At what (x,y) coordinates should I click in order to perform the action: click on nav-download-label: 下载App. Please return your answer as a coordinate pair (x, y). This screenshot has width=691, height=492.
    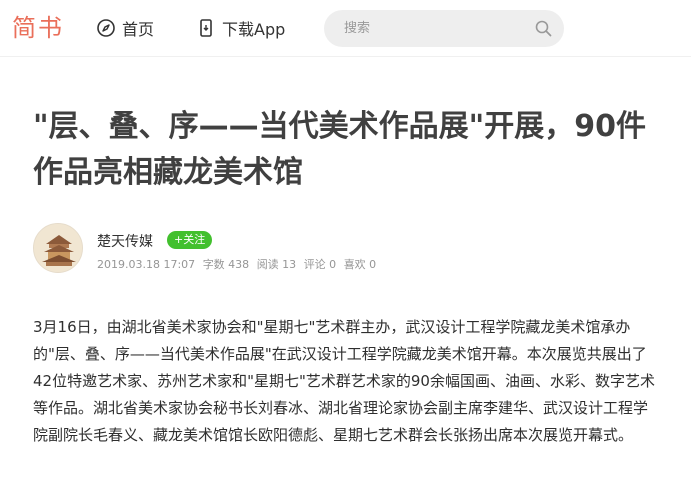
    Looking at the image, I should click on (254, 29).